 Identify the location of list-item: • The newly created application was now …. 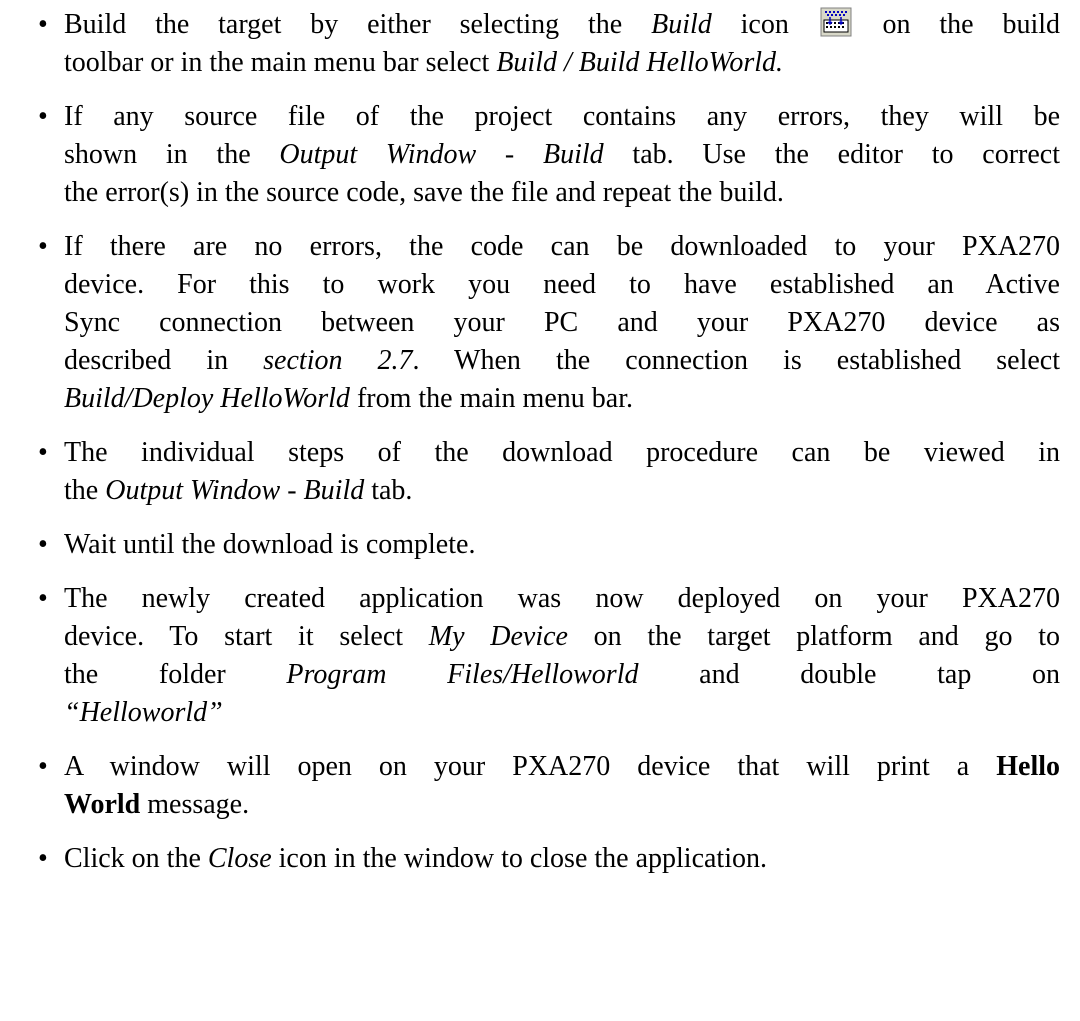
(549, 656).